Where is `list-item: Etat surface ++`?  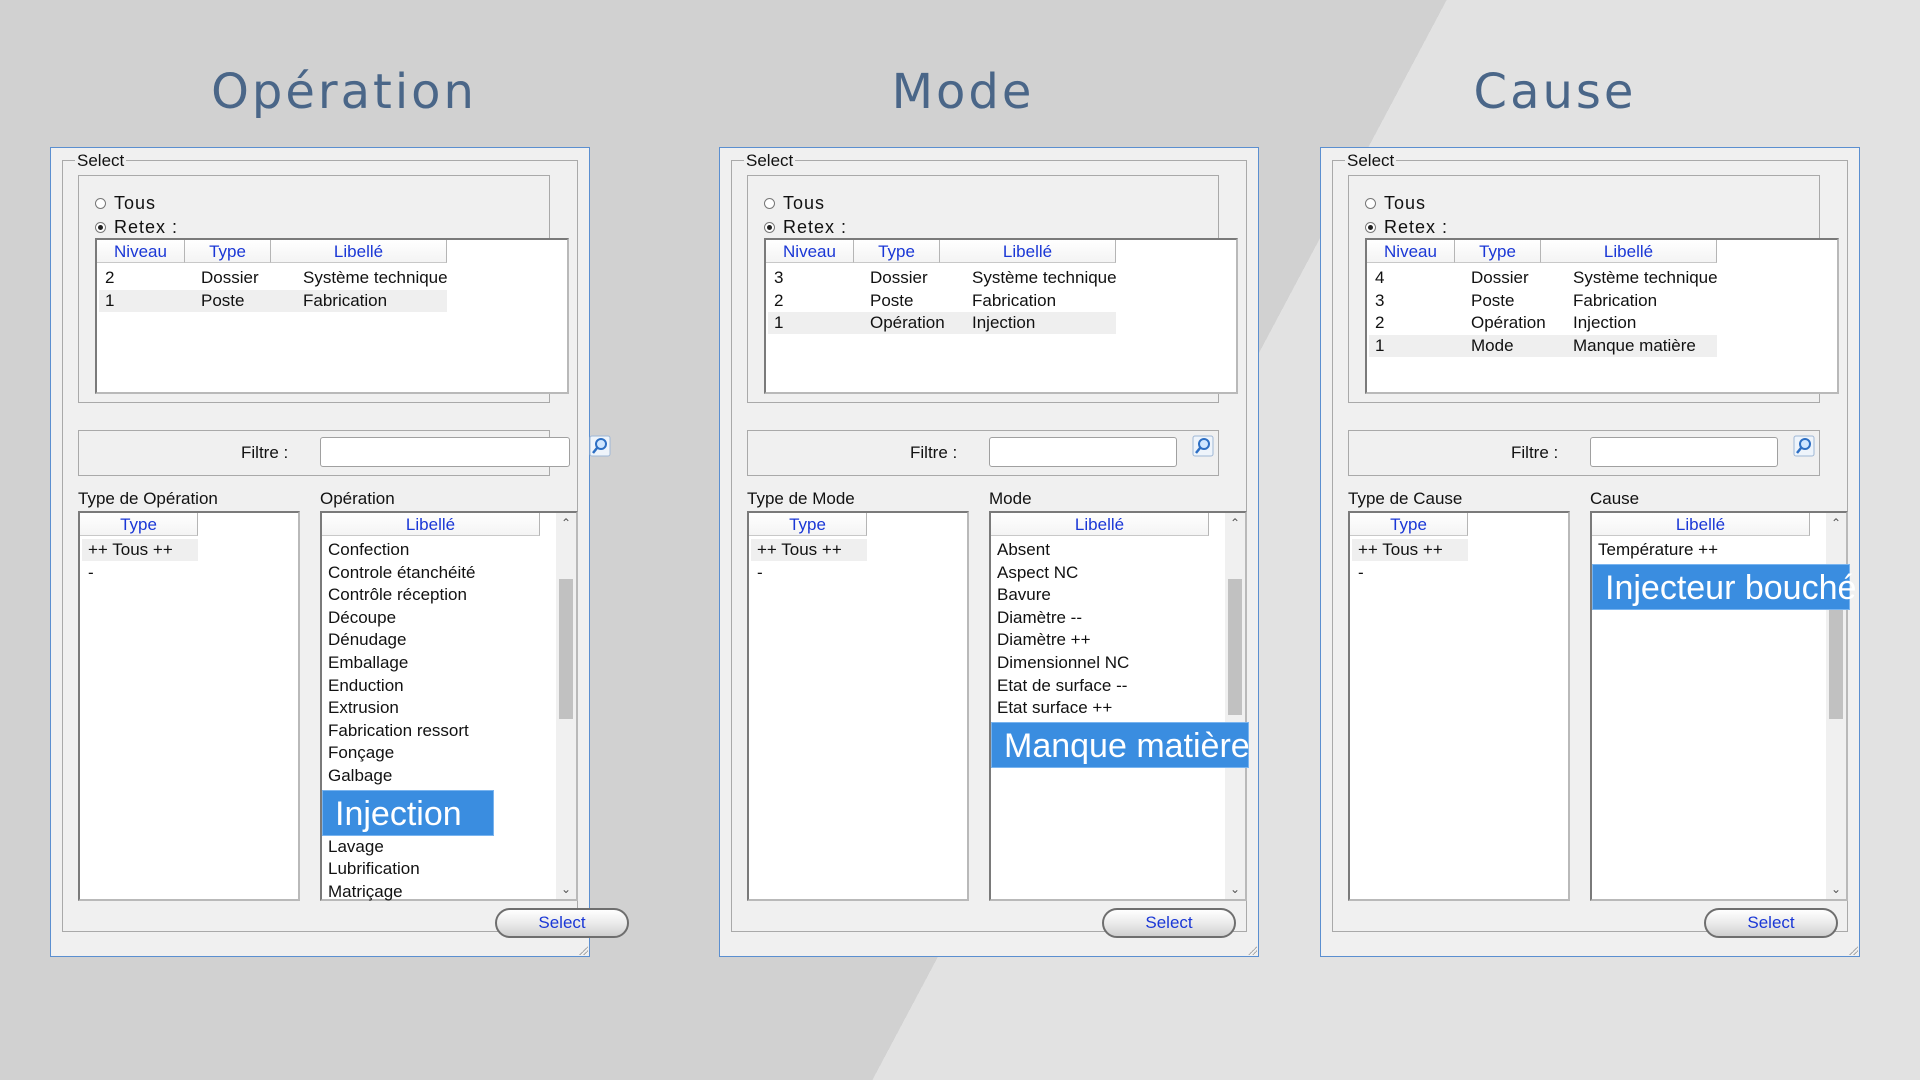 list-item: Etat surface ++ is located at coordinates (1054, 708).